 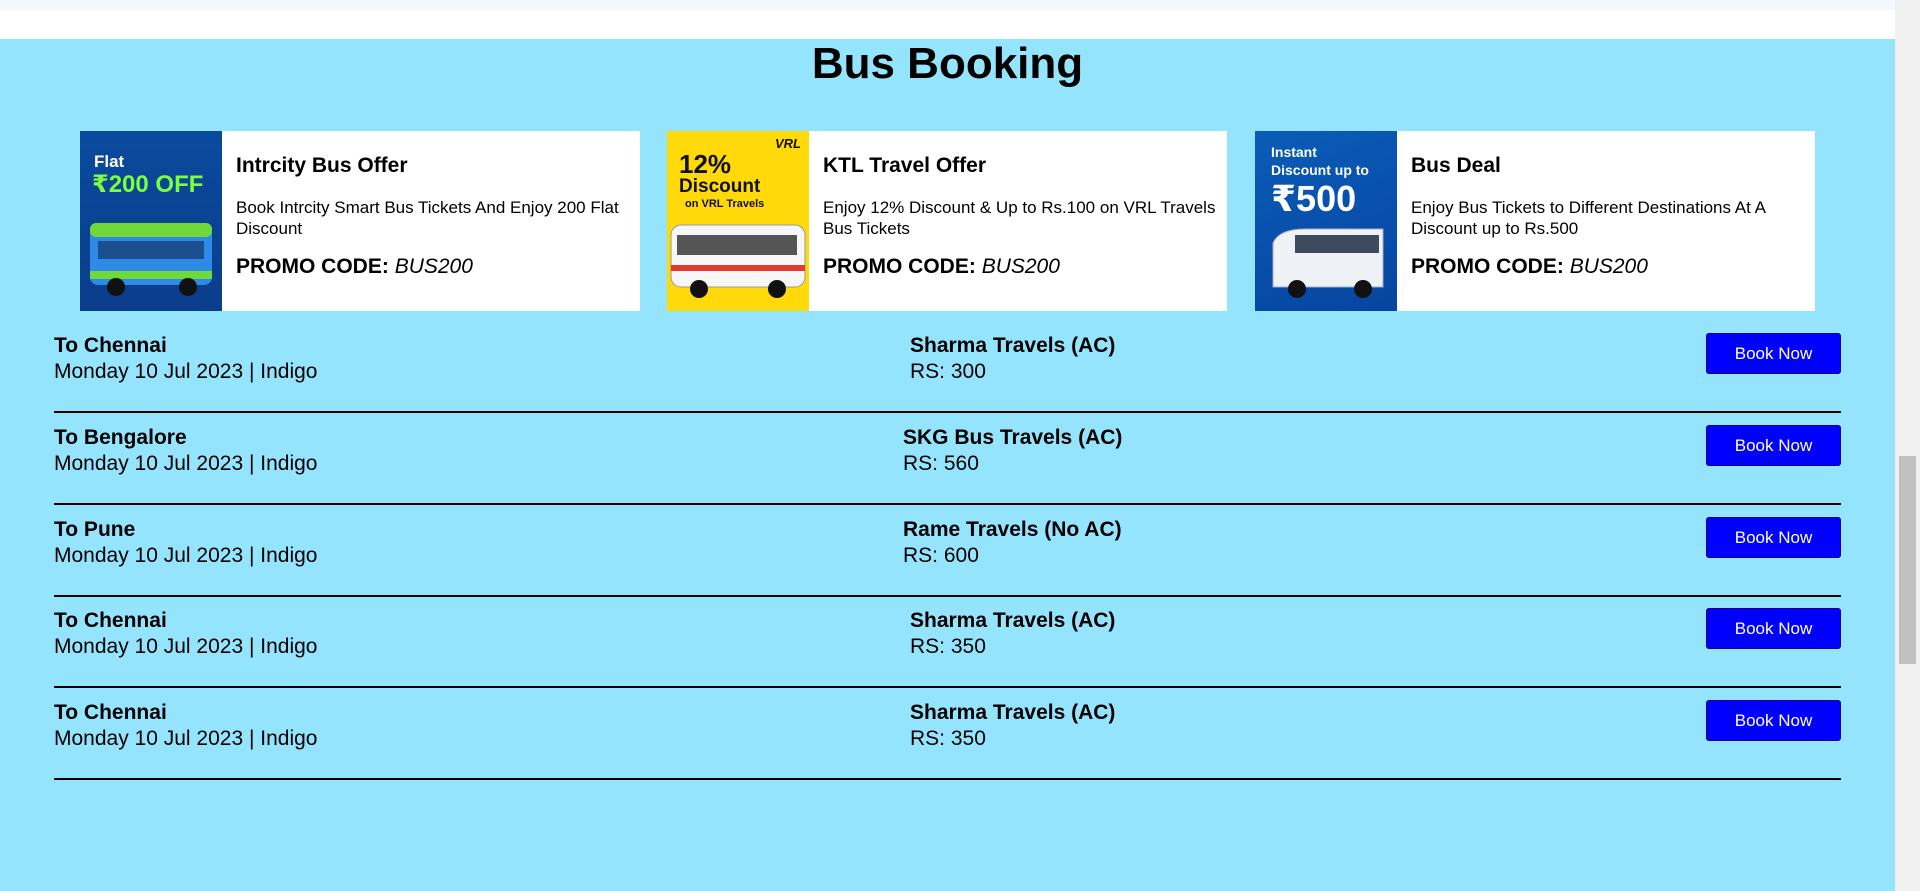 What do you see at coordinates (1907, 560) in the screenshot?
I see `scrollbar-thumb` at bounding box center [1907, 560].